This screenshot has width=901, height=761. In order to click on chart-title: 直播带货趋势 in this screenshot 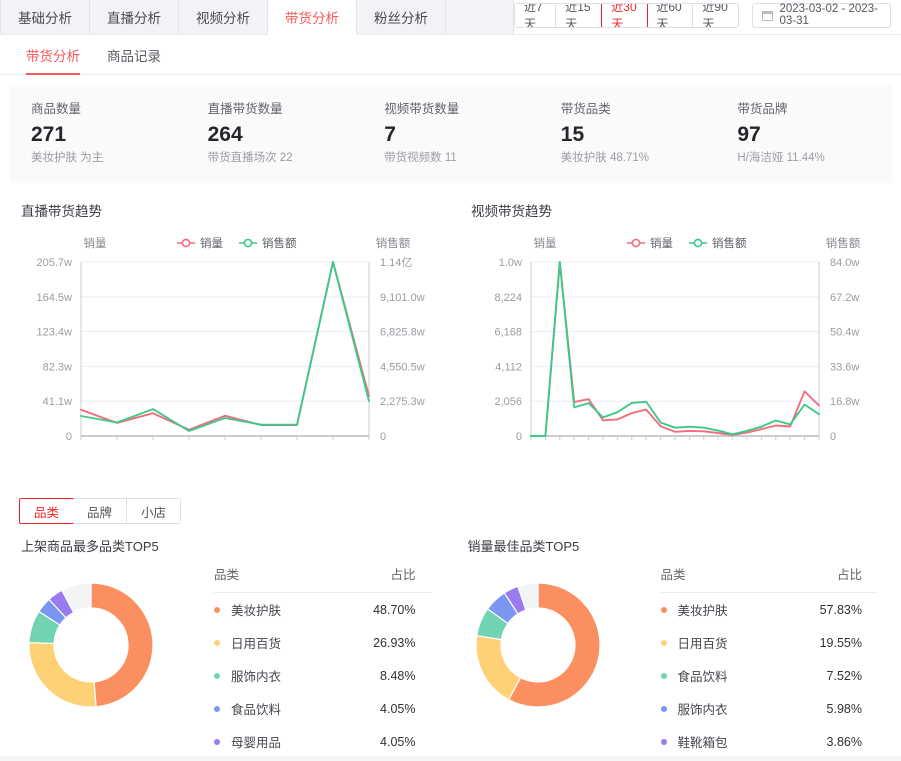, I will do `click(61, 211)`.